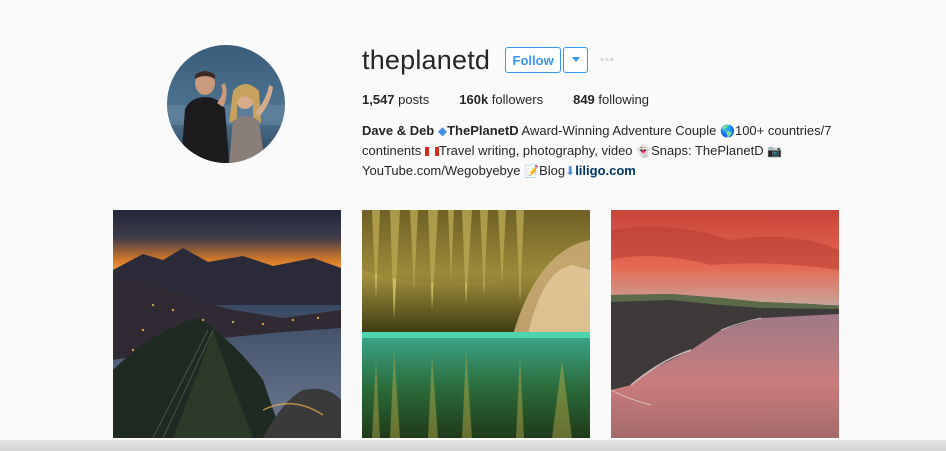  I want to click on suggestions-dropdown-button, so click(576, 60).